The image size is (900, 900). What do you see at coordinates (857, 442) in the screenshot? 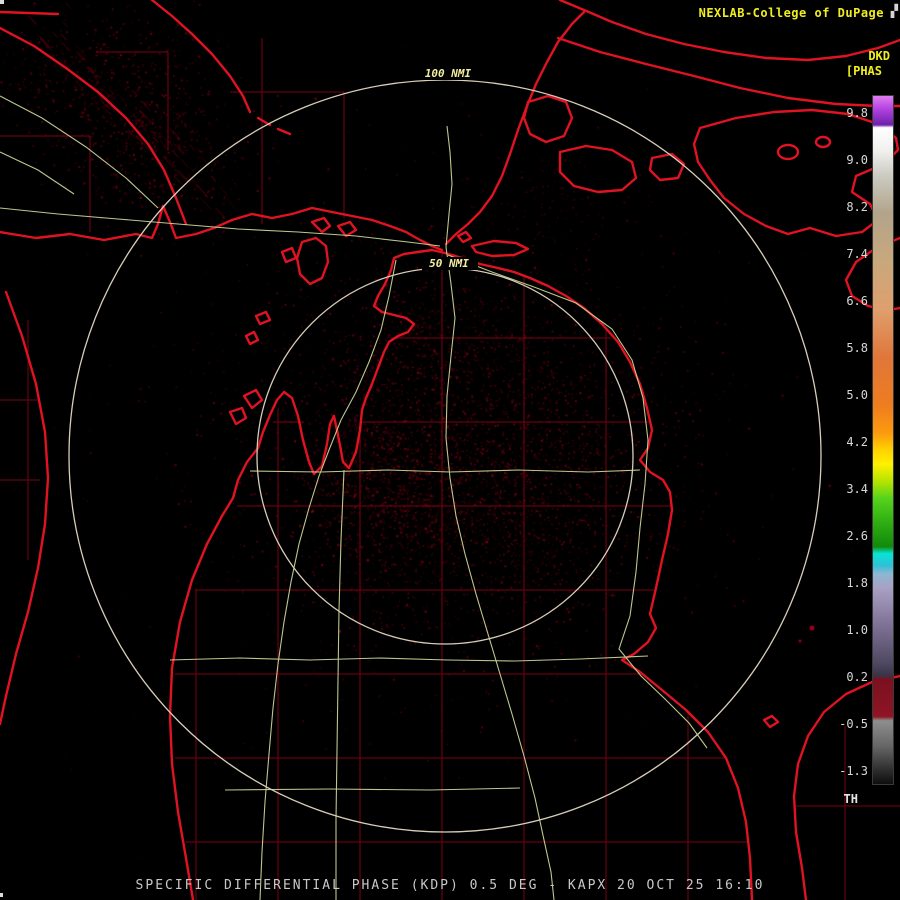
I see `colorbar-tick-label: 4.2` at bounding box center [857, 442].